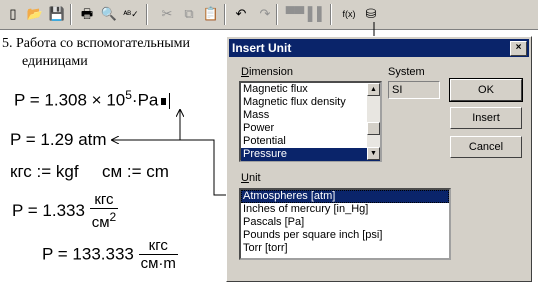 This screenshot has height=282, width=538. I want to click on dimension-item: Magnetic flux density, so click(310, 102).